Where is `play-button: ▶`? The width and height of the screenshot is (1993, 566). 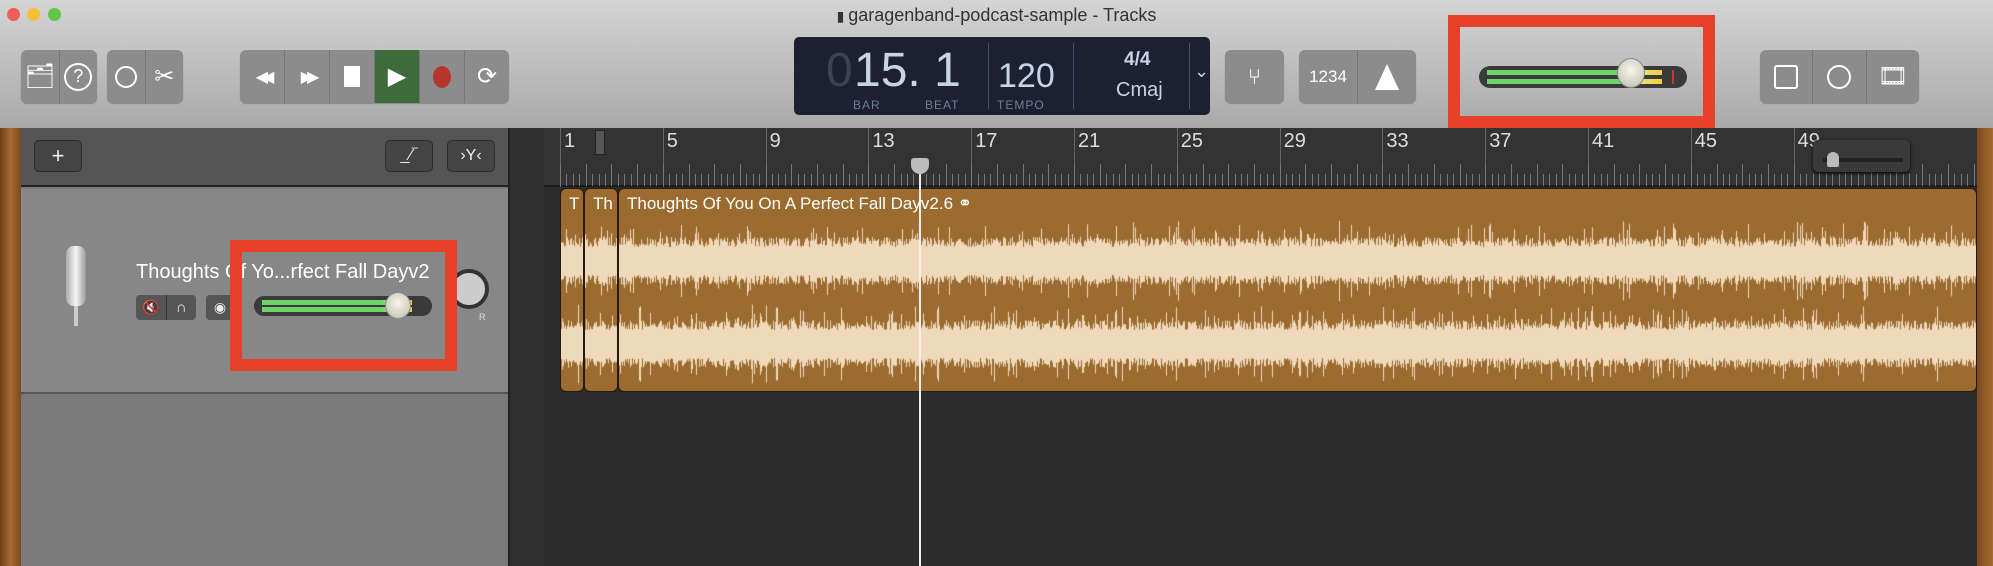 play-button: ▶ is located at coordinates (397, 76).